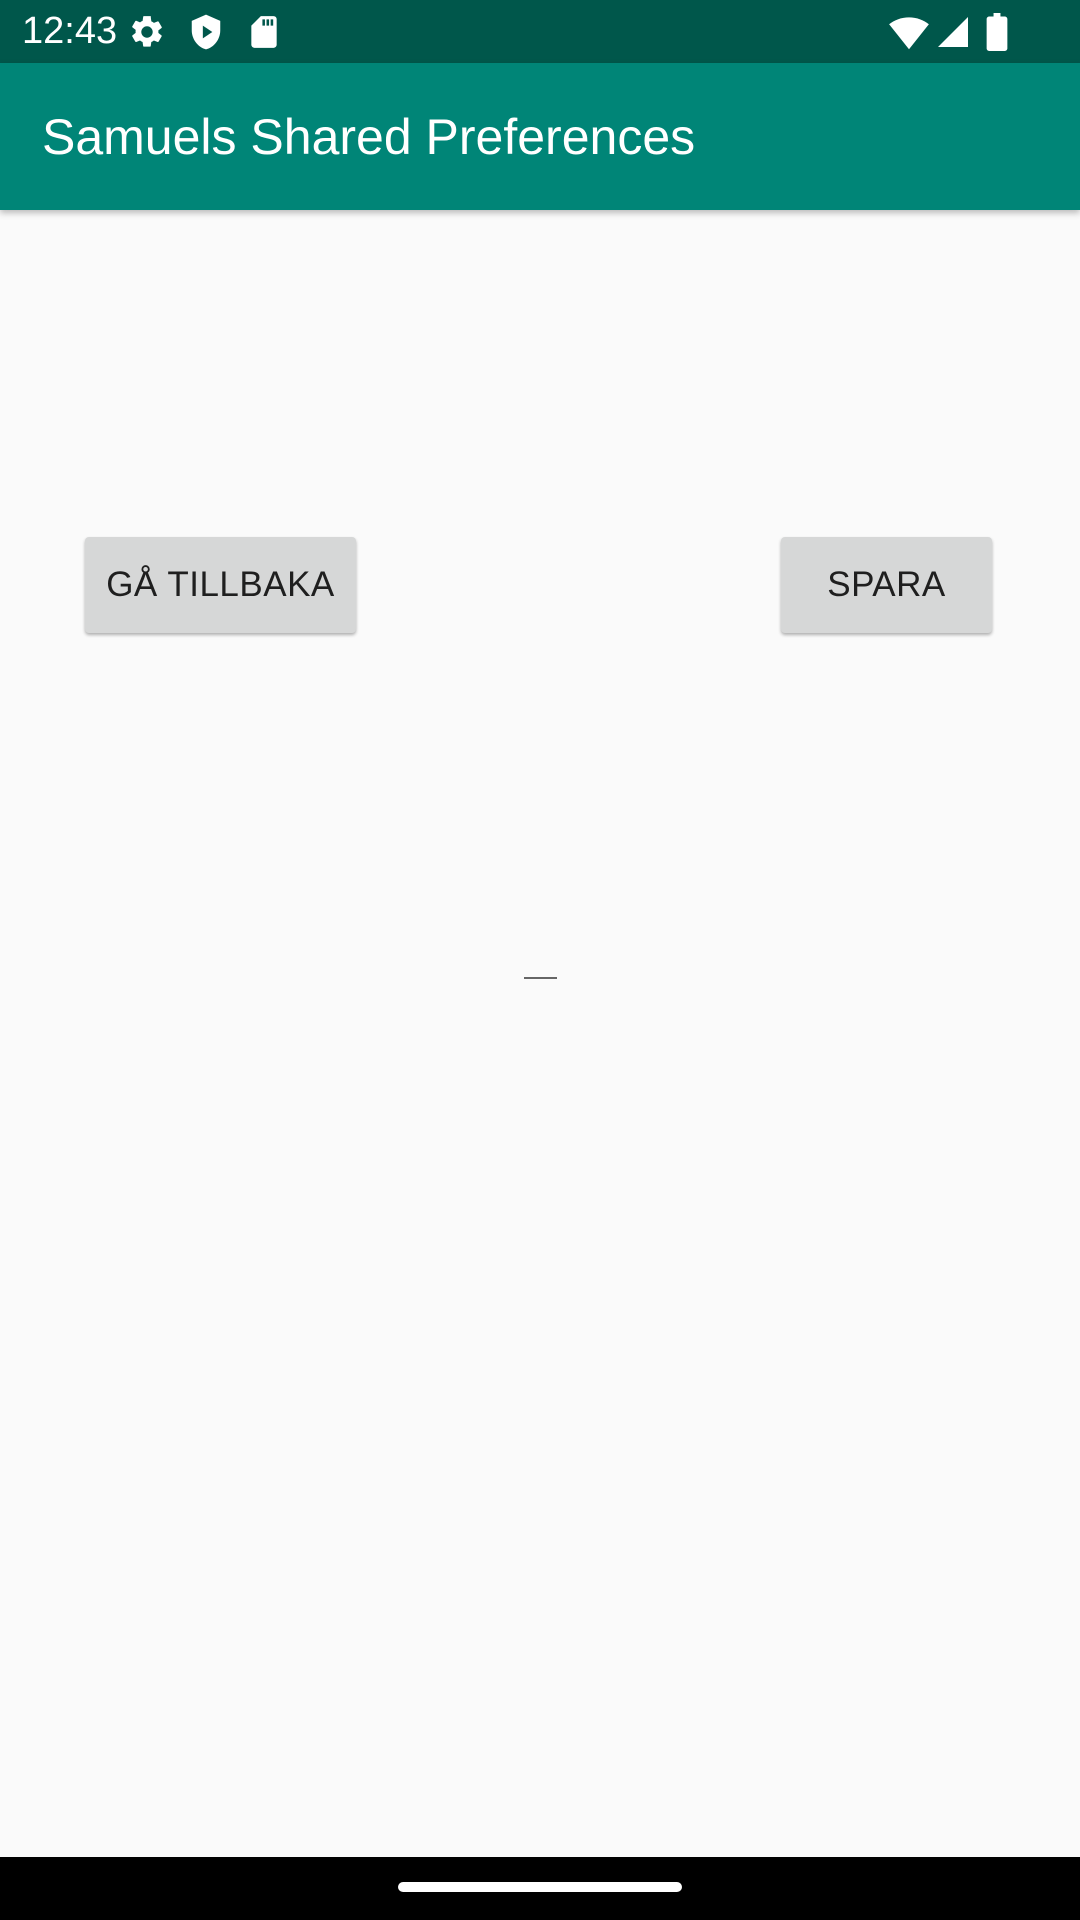 The height and width of the screenshot is (1920, 1080). Describe the element at coordinates (206, 32) in the screenshot. I see `shield-play-icon` at that location.